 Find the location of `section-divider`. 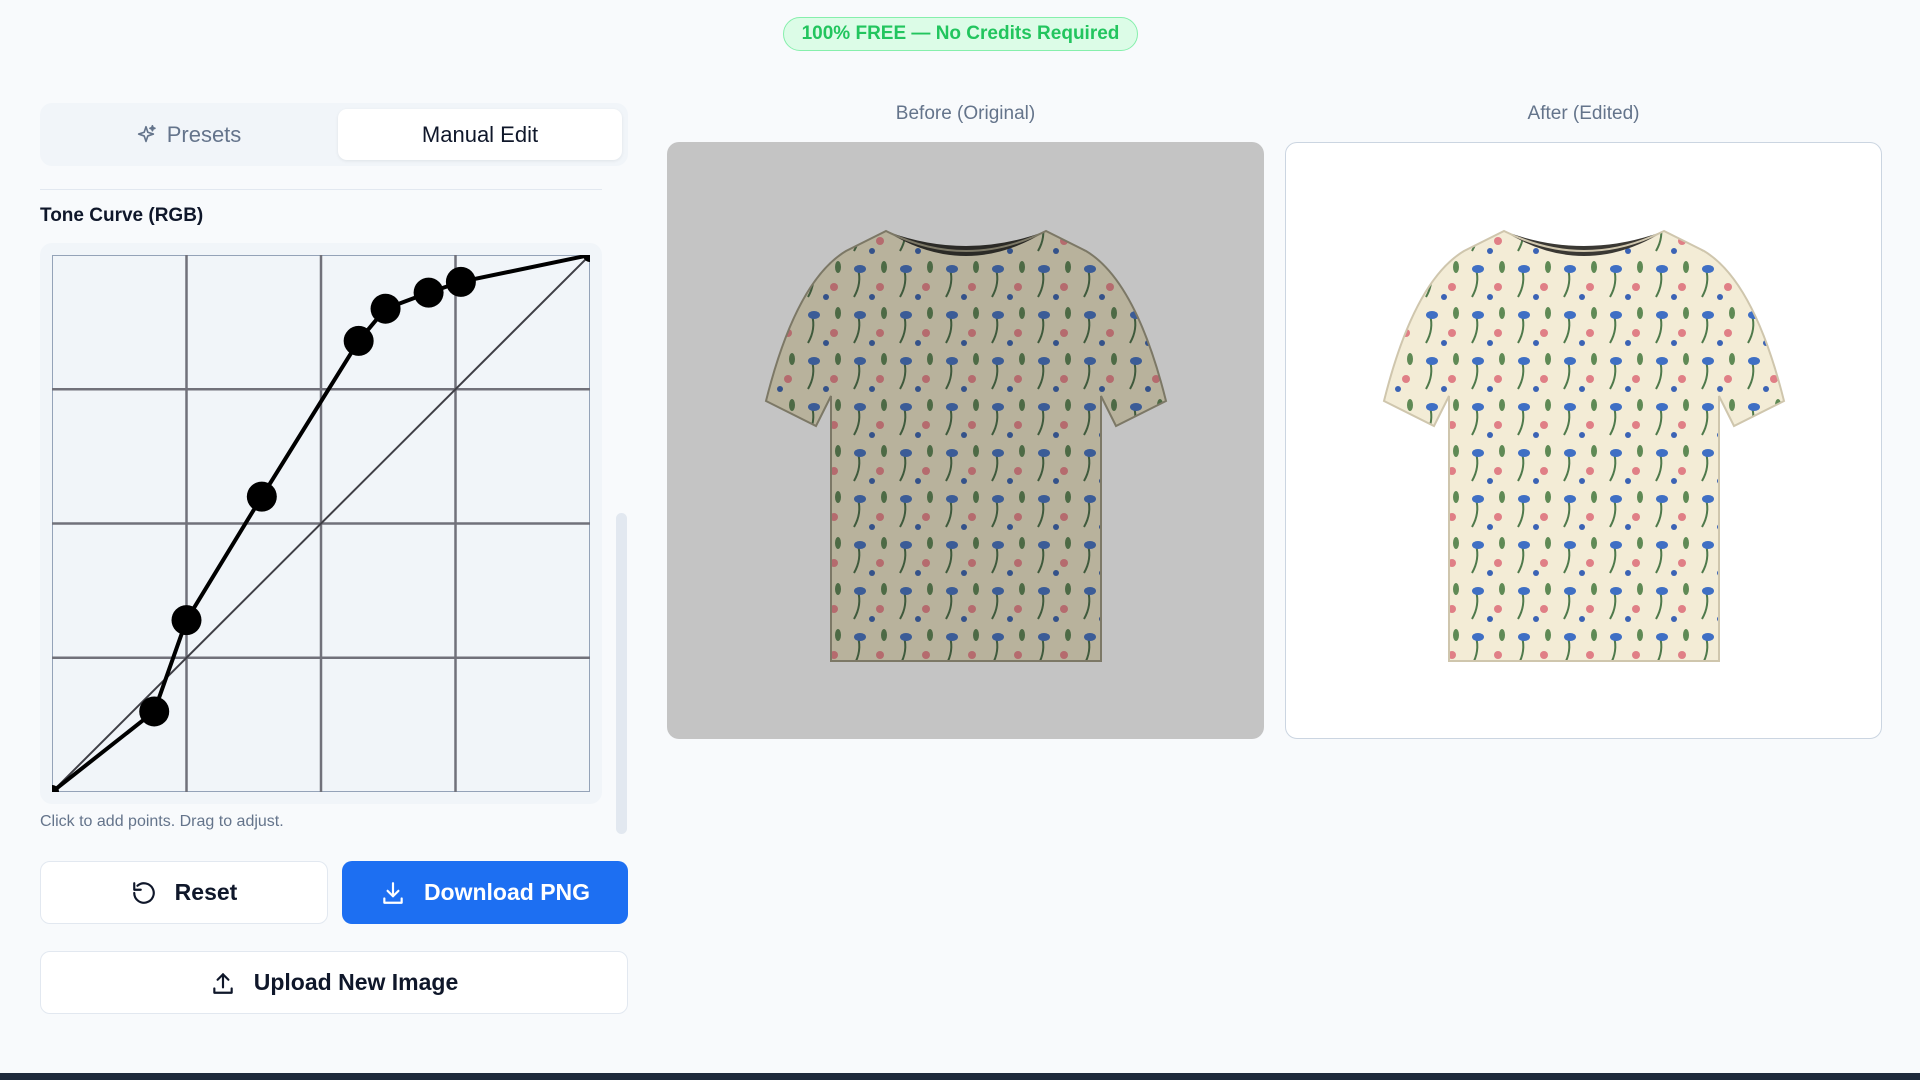

section-divider is located at coordinates (321, 189).